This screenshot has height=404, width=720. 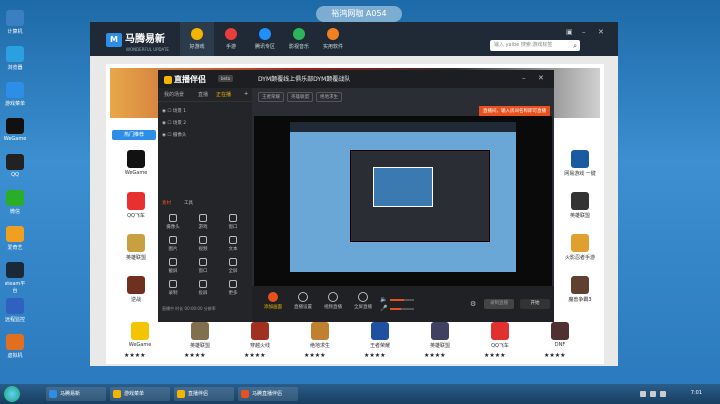 What do you see at coordinates (203, 94) in the screenshot?
I see `tab-live: 直播` at bounding box center [203, 94].